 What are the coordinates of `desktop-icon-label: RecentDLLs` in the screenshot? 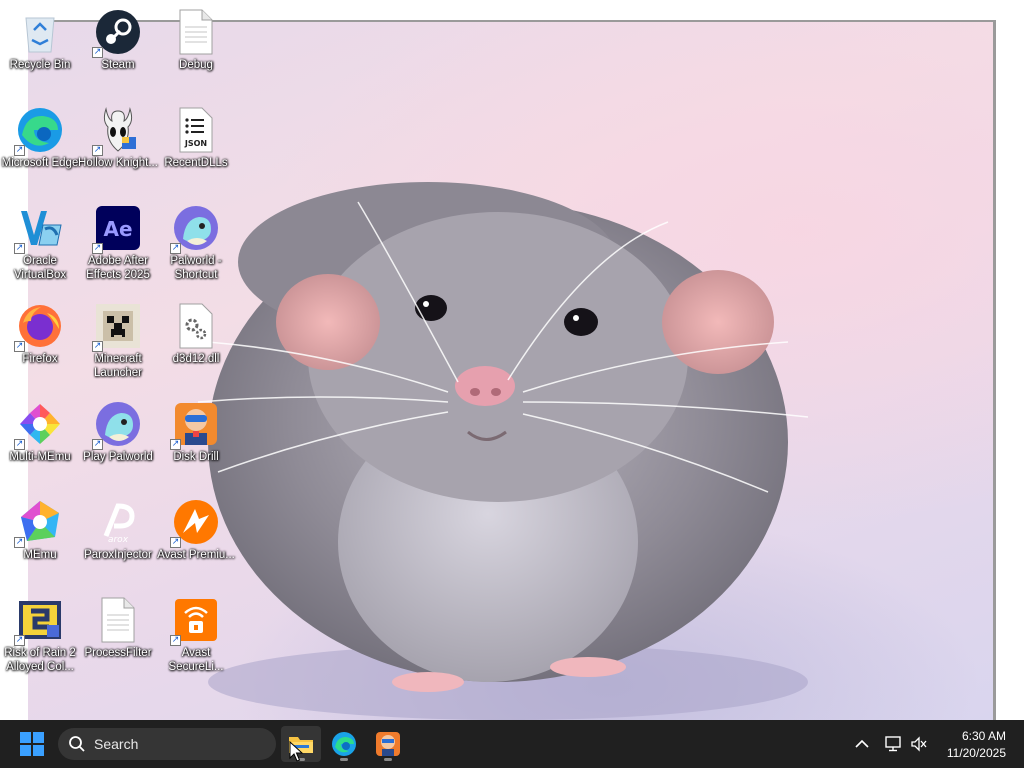 It's located at (196, 163).